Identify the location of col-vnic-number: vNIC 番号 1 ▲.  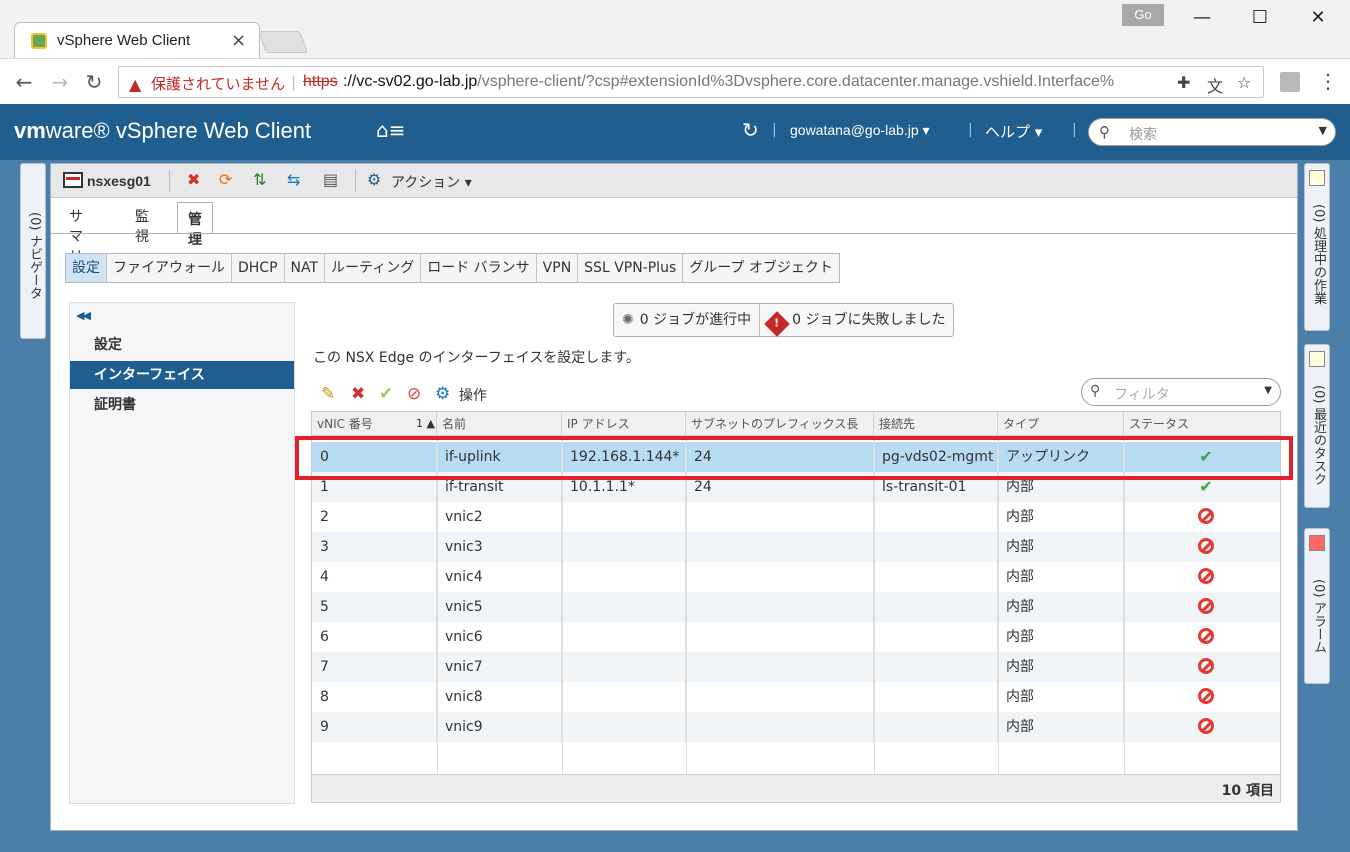
(374, 424).